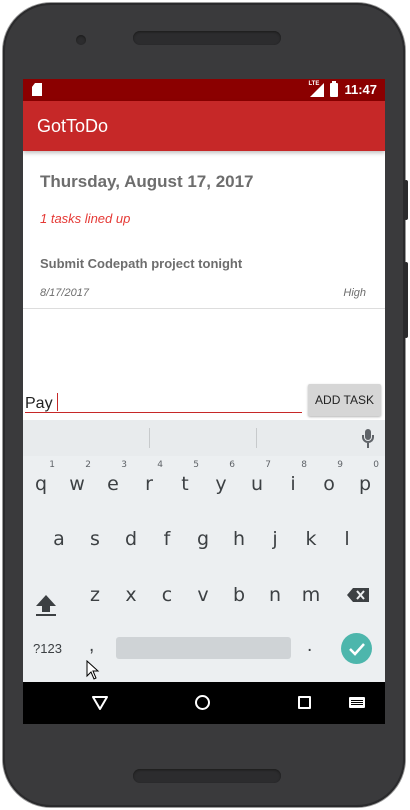 This screenshot has height=810, width=410. I want to click on task-count-label: 1 tasks lined up, so click(85, 218).